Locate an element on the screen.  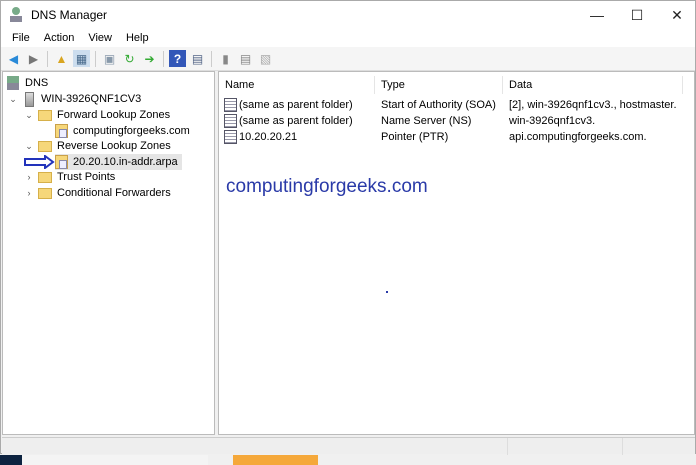
column-header-data: Data is located at coordinates (593, 85).